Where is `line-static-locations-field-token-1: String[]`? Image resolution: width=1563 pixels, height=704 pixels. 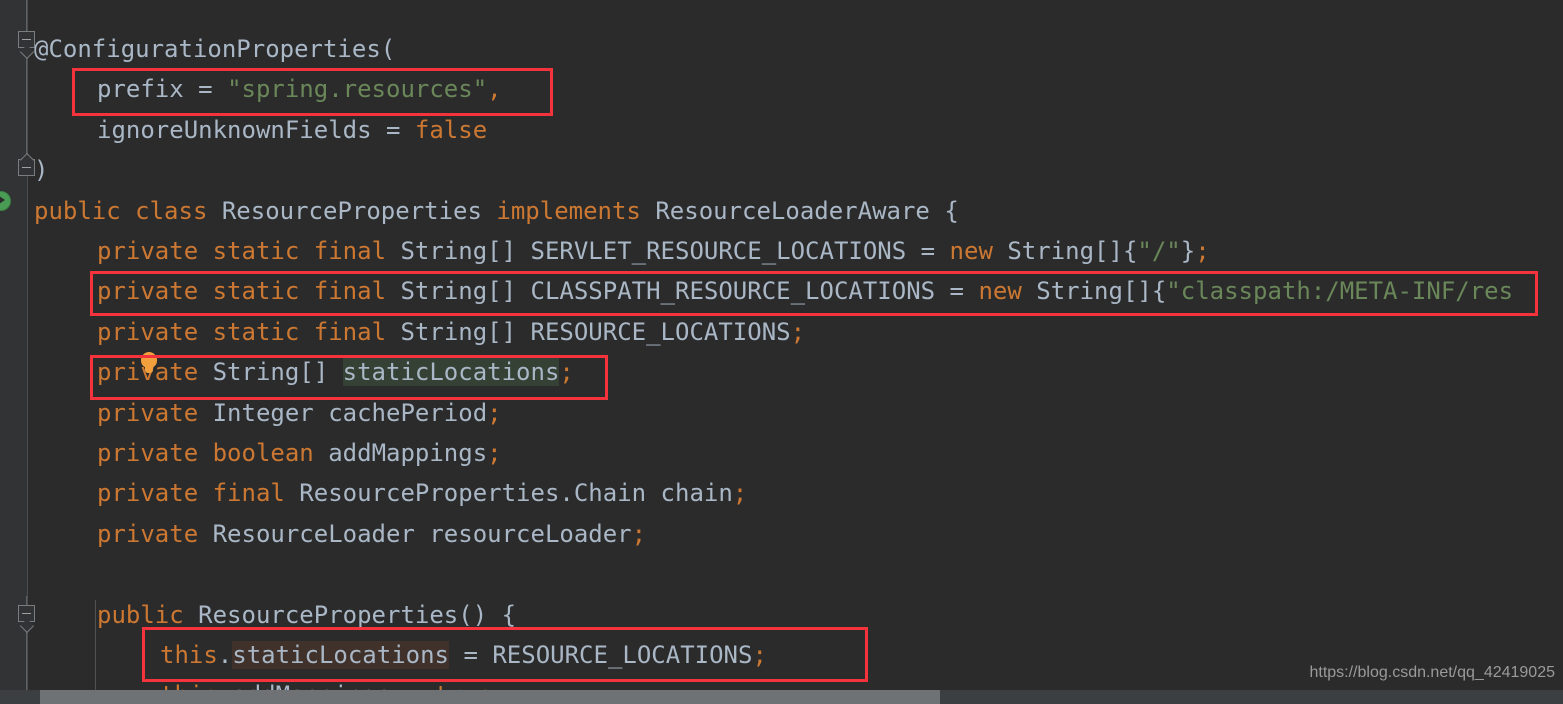 line-static-locations-field-token-1: String[] is located at coordinates (270, 372).